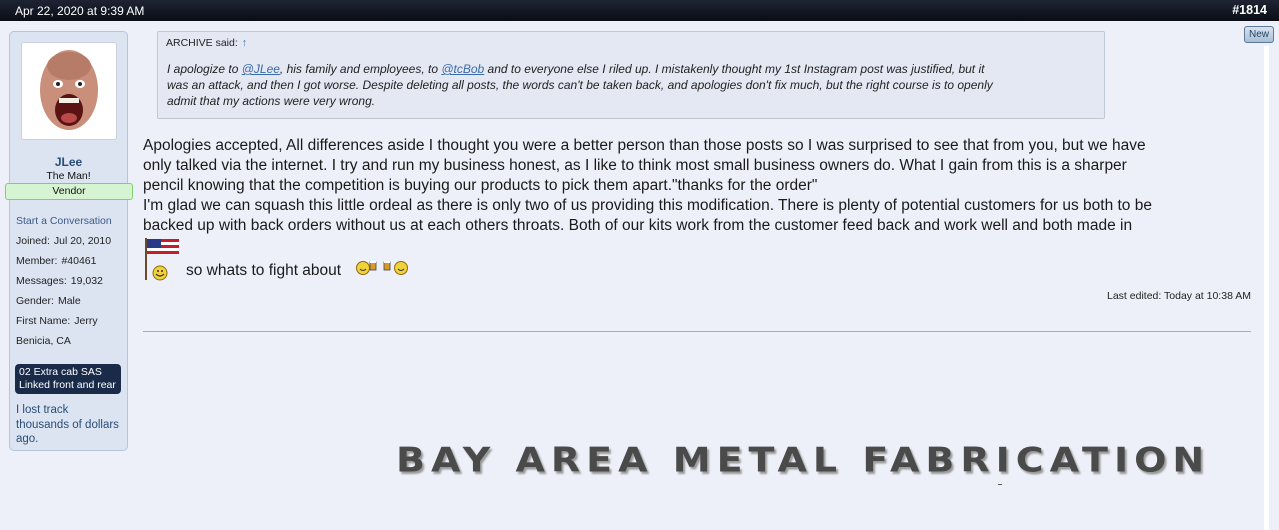  I want to click on custom-field-line: 02 Extra cab SAS, so click(60, 372).